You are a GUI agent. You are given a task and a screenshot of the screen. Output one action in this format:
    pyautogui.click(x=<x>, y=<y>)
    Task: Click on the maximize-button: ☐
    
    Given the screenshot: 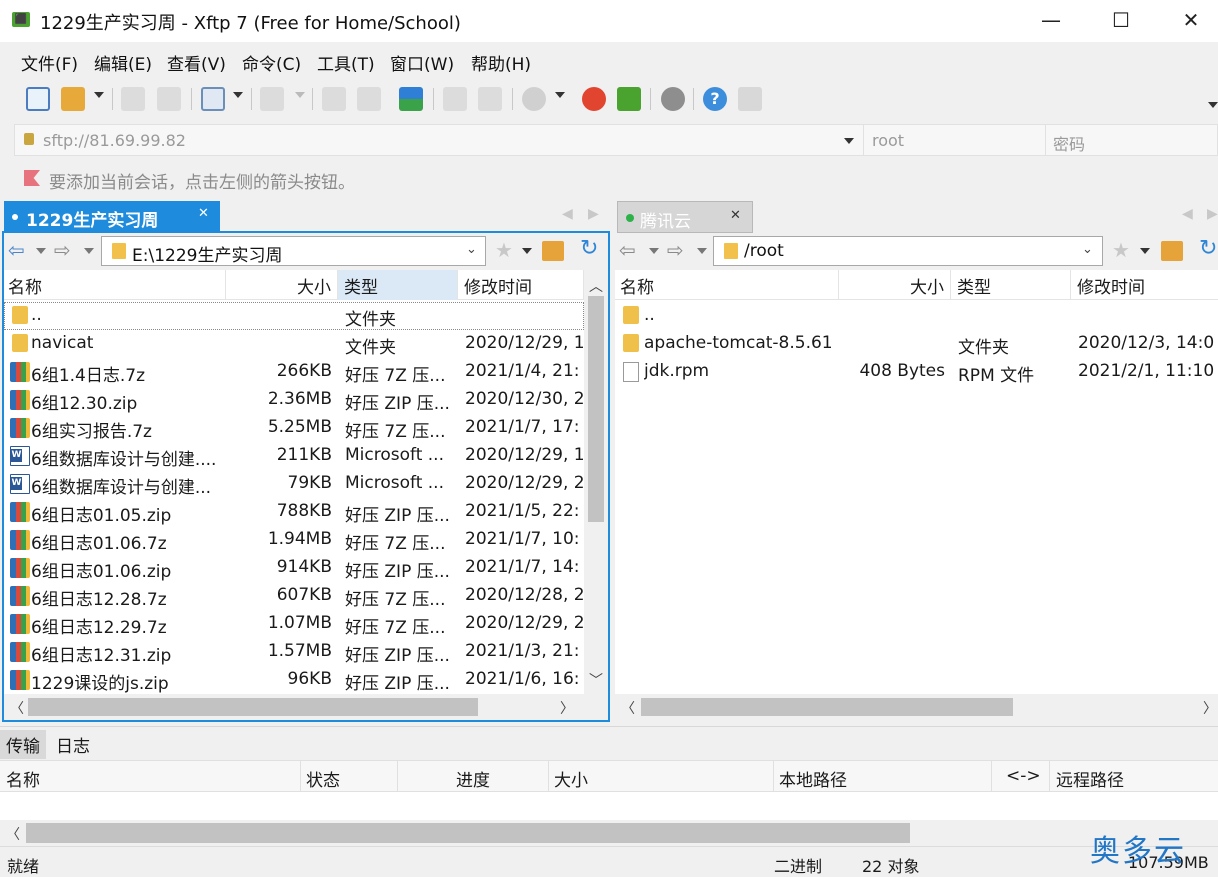 What is the action you would take?
    pyautogui.click(x=1121, y=21)
    